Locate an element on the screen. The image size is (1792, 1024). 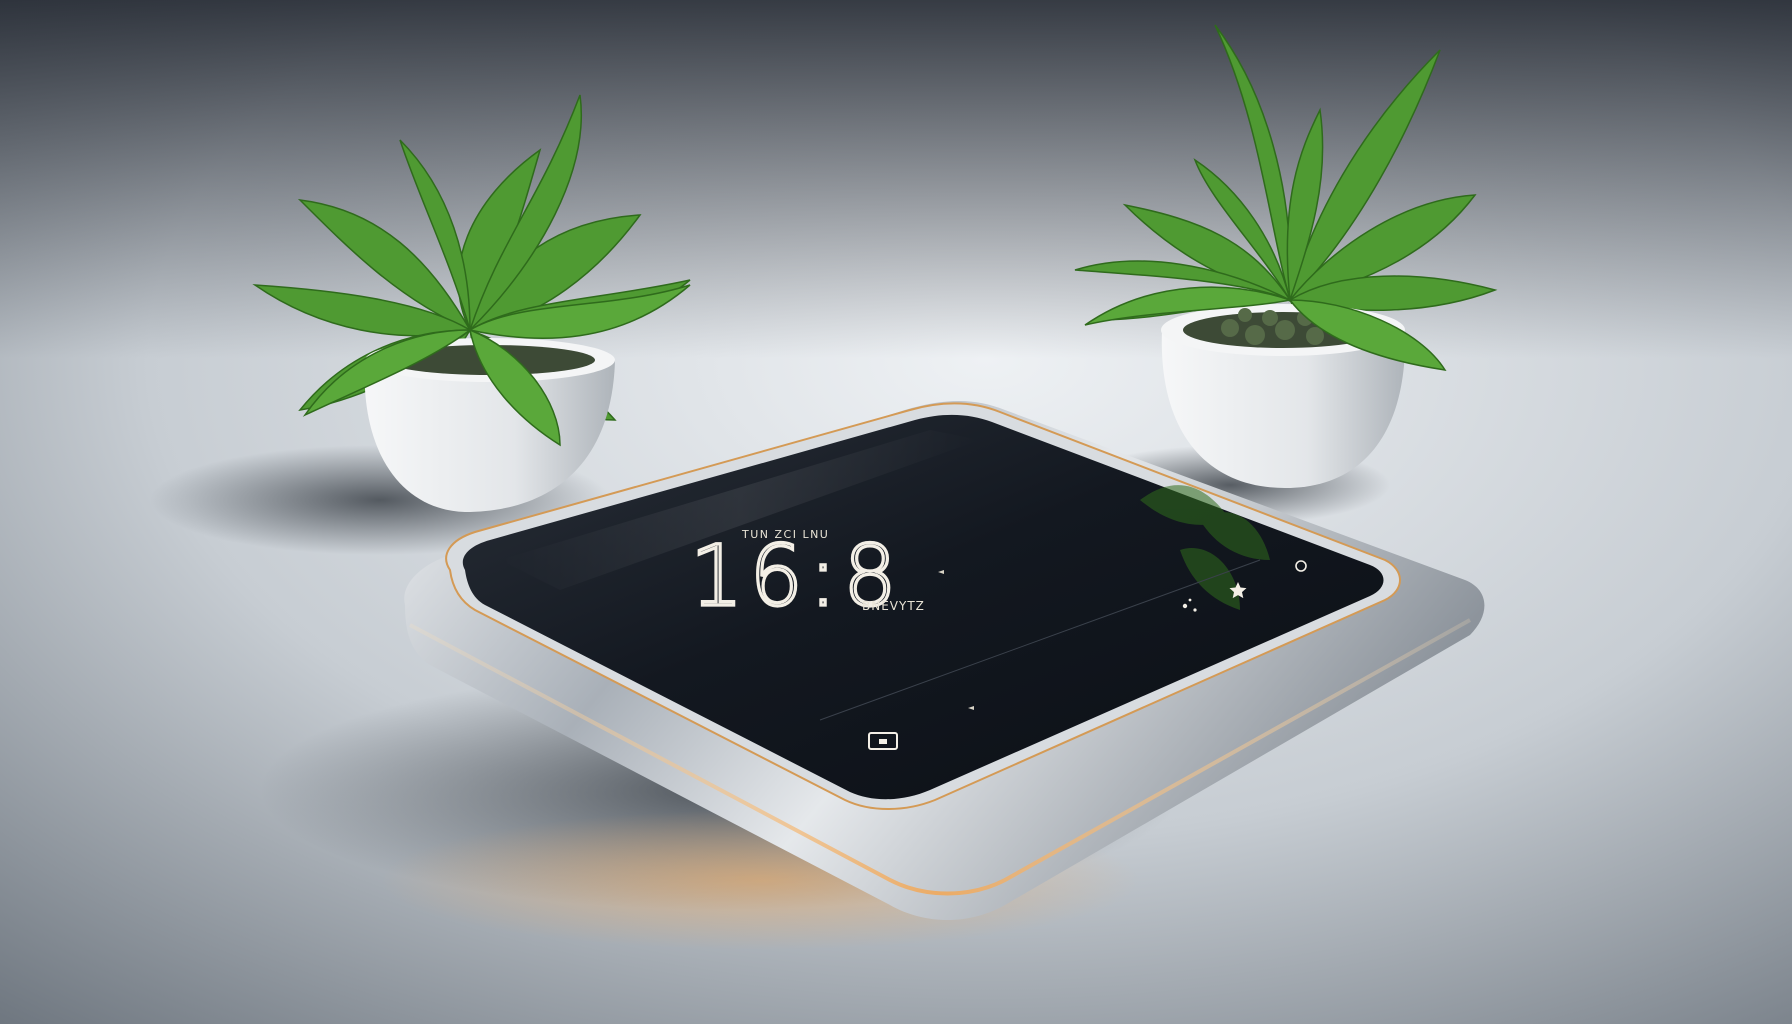
screen-sub-caption: BNEVYTZ is located at coordinates (893, 606).